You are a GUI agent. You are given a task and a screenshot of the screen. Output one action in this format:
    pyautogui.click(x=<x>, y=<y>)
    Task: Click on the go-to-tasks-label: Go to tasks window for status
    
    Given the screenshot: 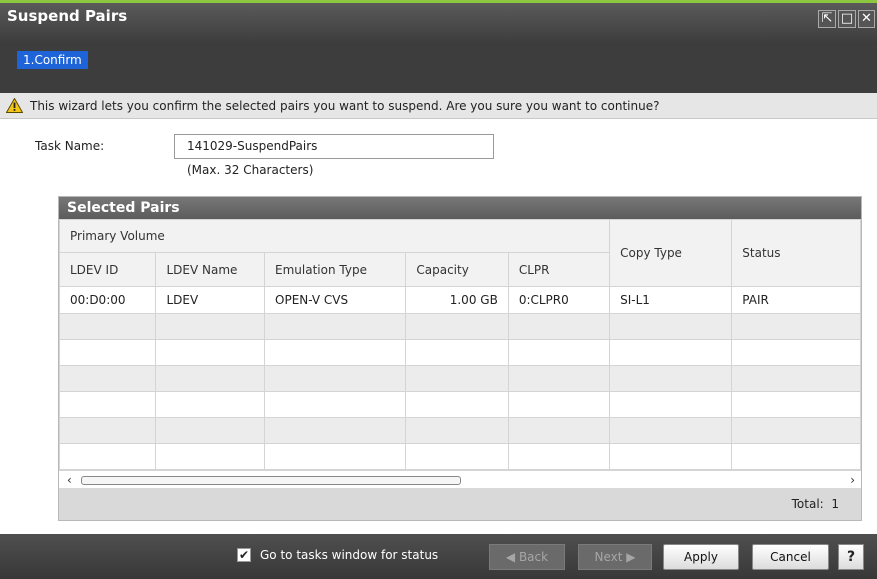 What is the action you would take?
    pyautogui.click(x=349, y=555)
    